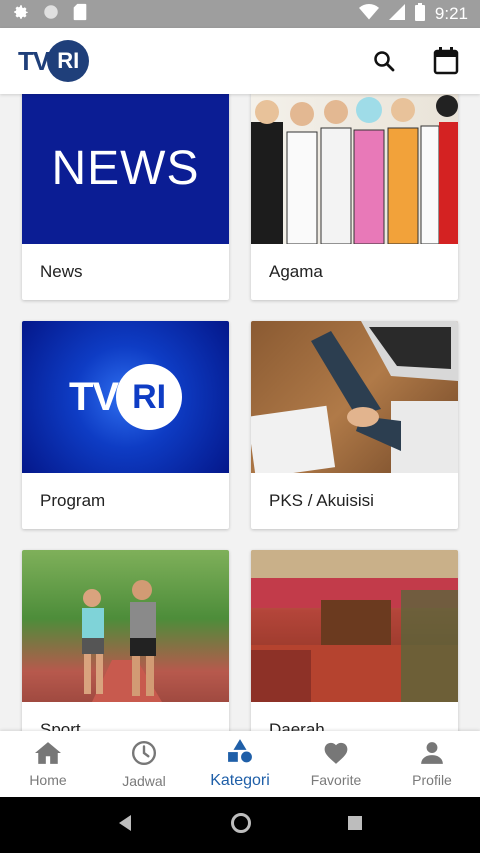  Describe the element at coordinates (419, 14) in the screenshot. I see `battery-icon` at that location.